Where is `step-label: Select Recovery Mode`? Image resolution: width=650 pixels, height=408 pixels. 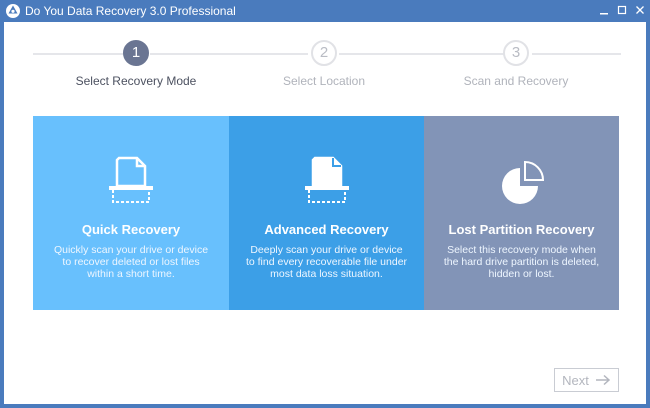
step-label: Select Recovery Mode is located at coordinates (136, 81).